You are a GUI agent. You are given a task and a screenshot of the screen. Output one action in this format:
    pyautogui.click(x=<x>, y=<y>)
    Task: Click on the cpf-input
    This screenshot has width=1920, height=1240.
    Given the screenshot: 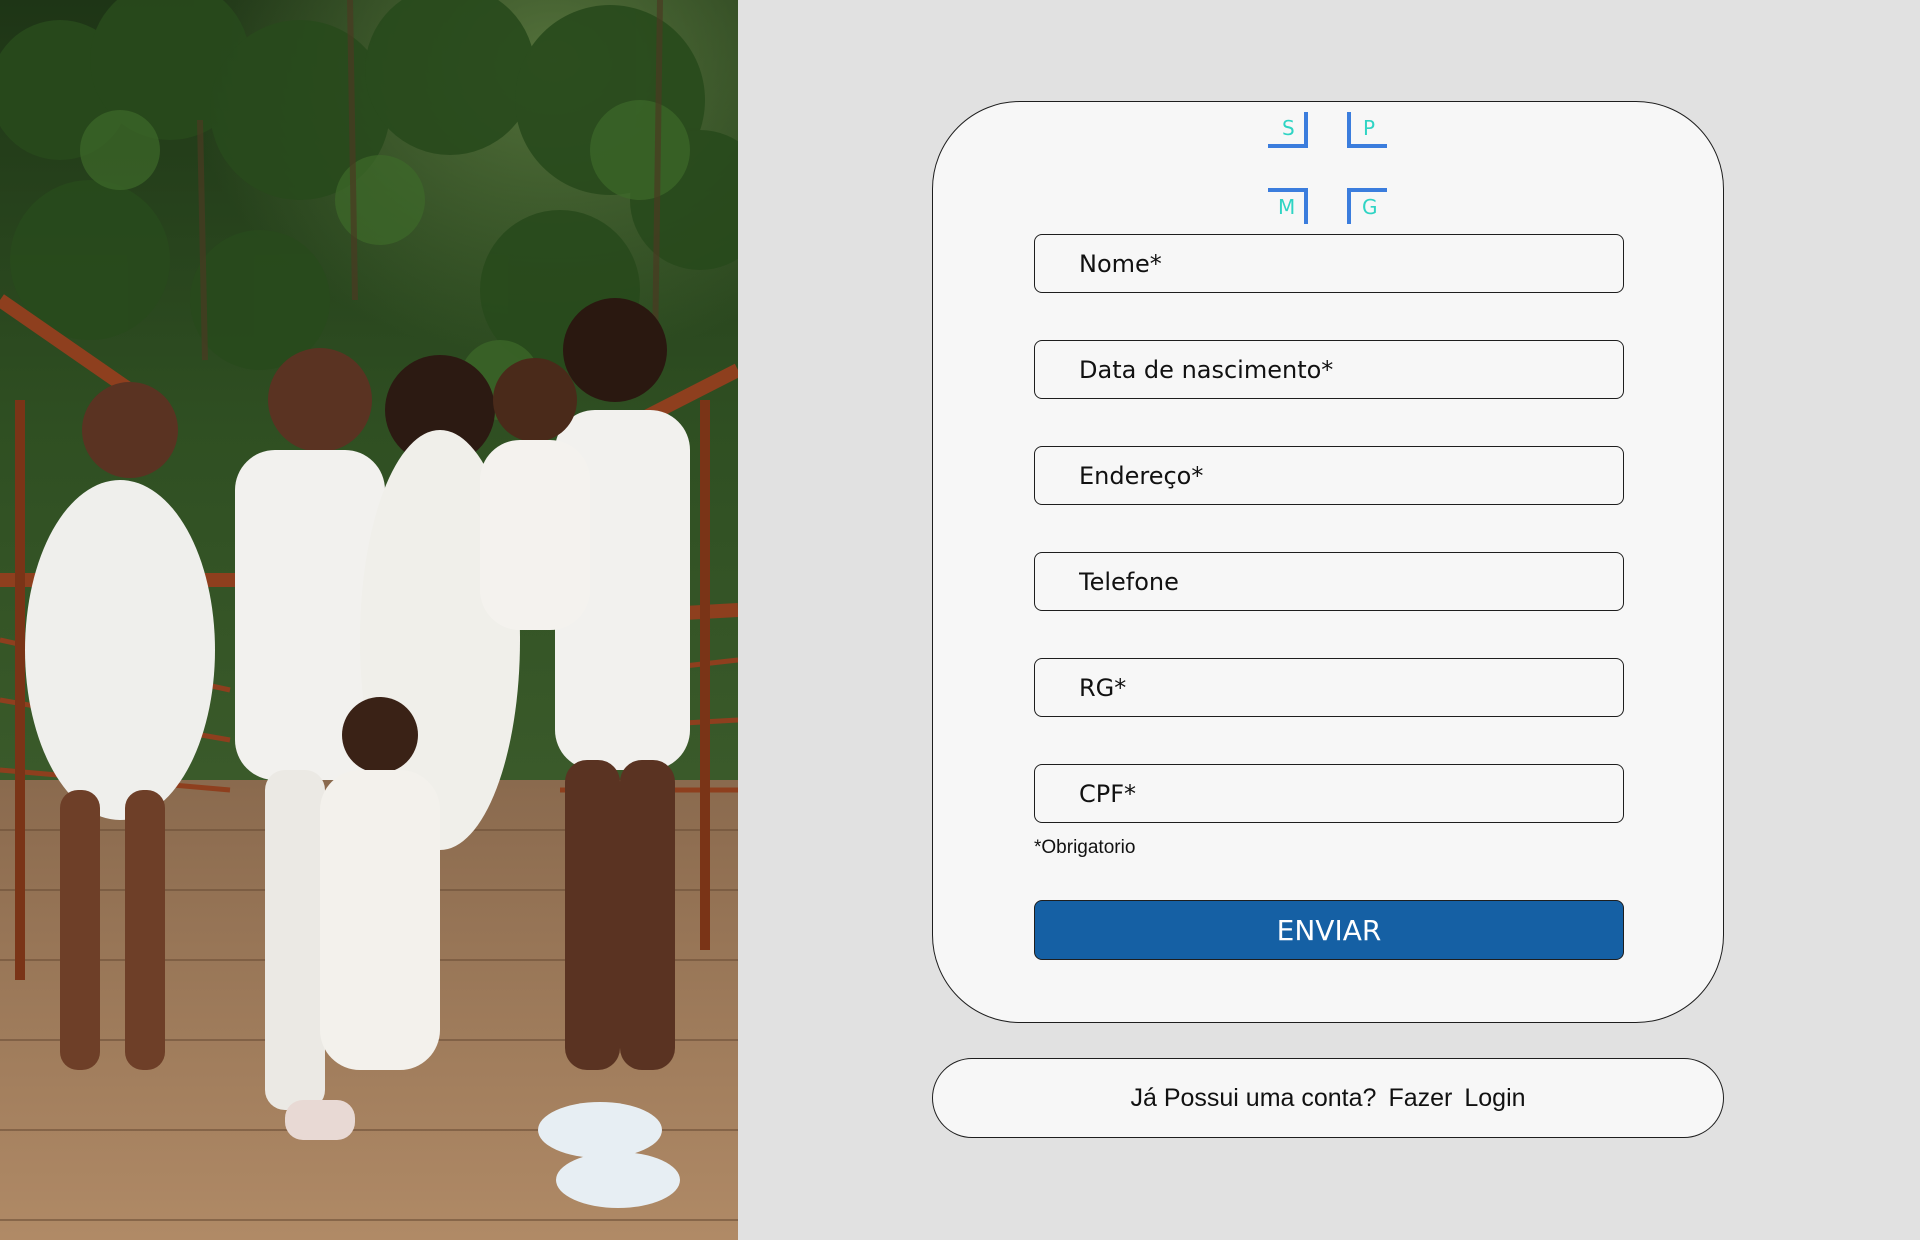 What is the action you would take?
    pyautogui.click(x=1329, y=793)
    